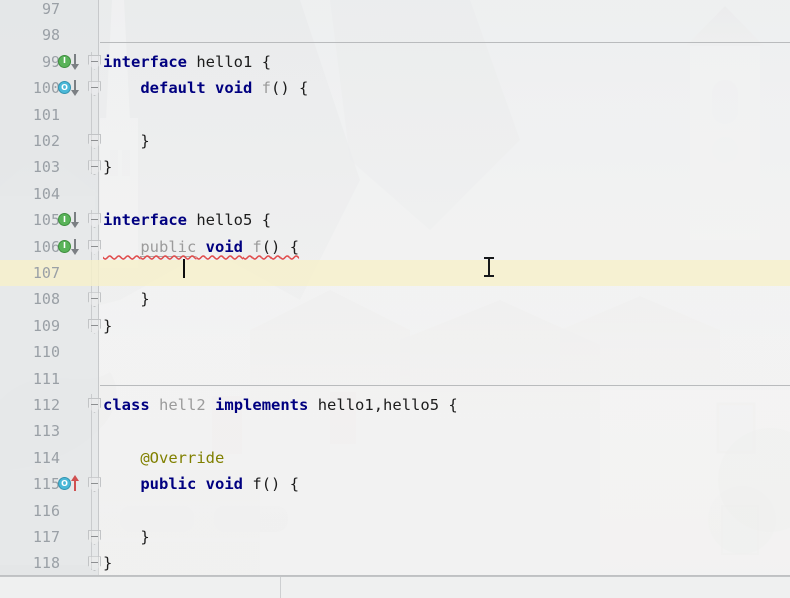 The image size is (790, 598). Describe the element at coordinates (395, 352) in the screenshot. I see `code-line-110: 110` at that location.